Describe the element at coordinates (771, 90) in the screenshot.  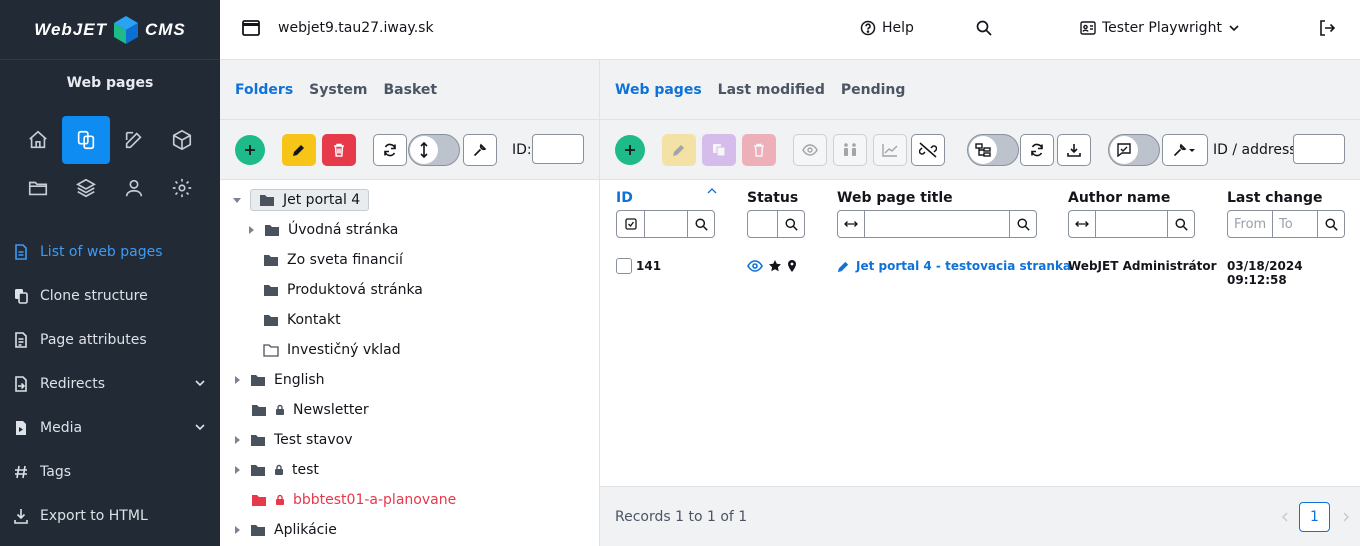
I see `tab-last-modified: Last modified` at that location.